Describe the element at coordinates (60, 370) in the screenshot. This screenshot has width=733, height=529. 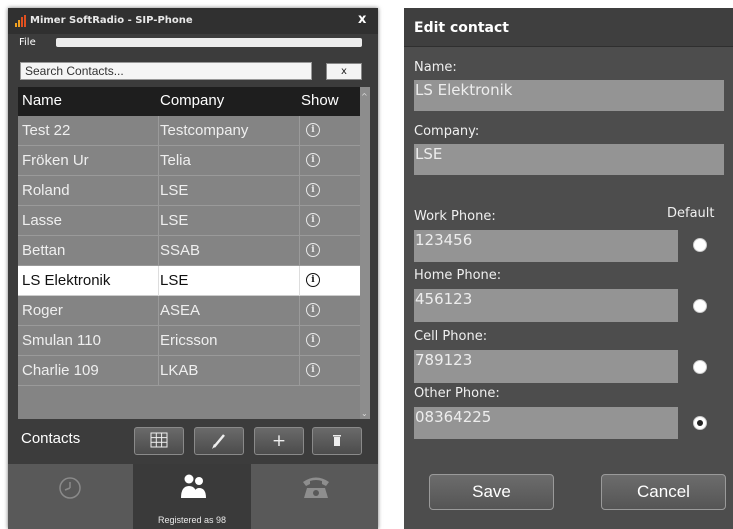
I see `contact-name-cell: Charlie 109` at that location.